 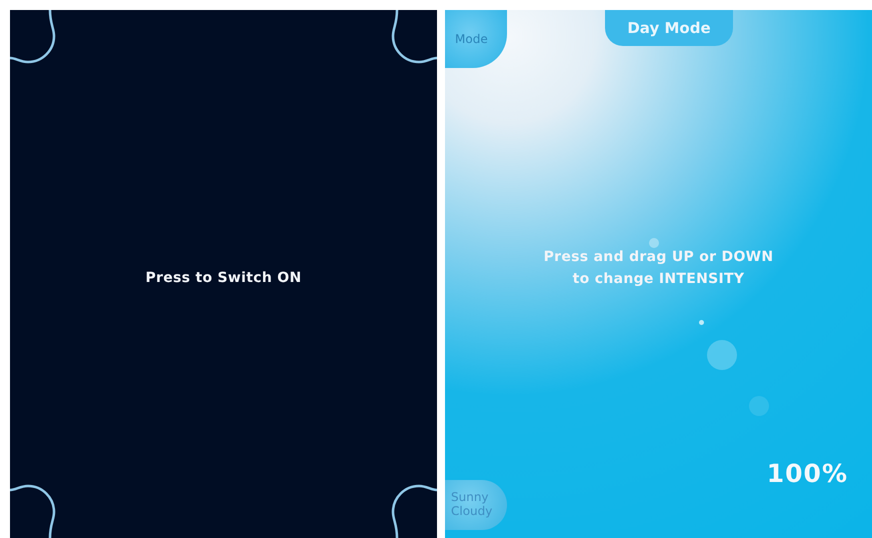 What do you see at coordinates (223, 278) in the screenshot?
I see `switch-on-prompt: Press to Switch ON` at bounding box center [223, 278].